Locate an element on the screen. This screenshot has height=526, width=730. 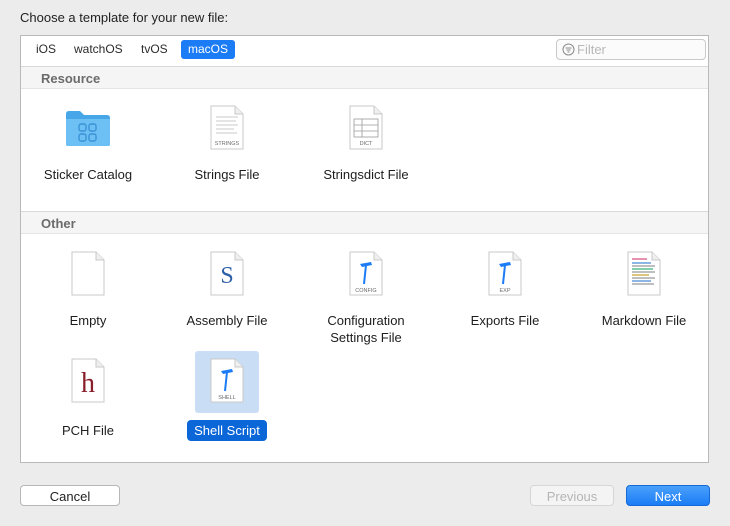
icon-frame: STRINGS is located at coordinates (227, 129).